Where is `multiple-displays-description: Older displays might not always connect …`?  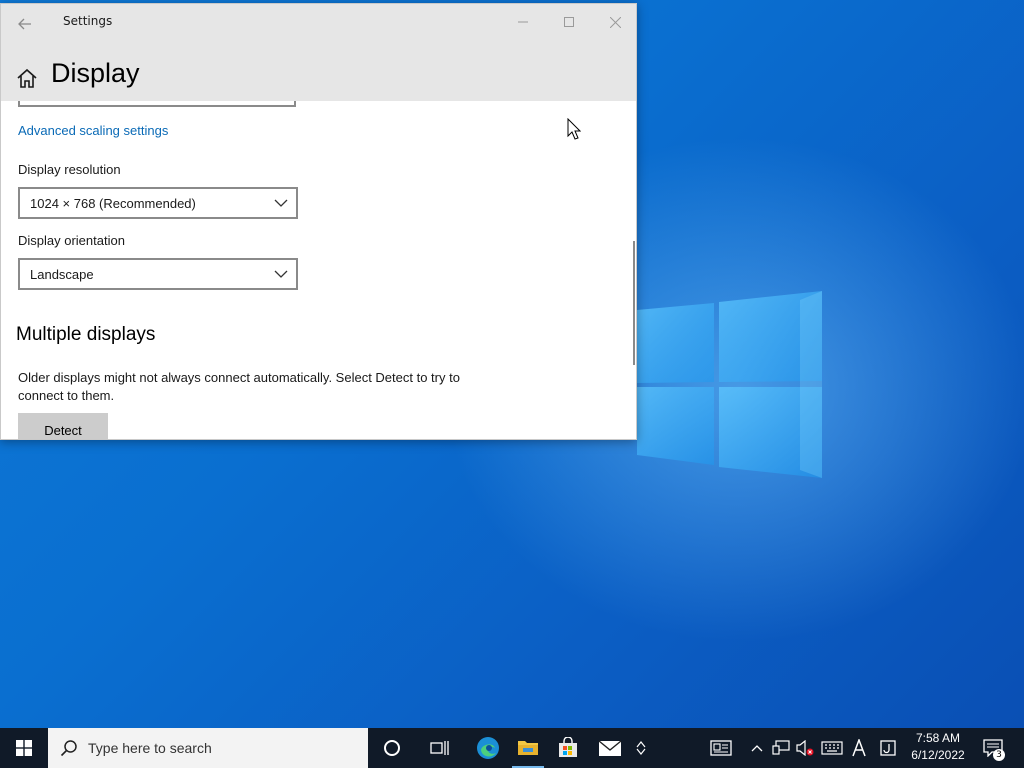 multiple-displays-description: Older displays might not always connect … is located at coordinates (239, 386).